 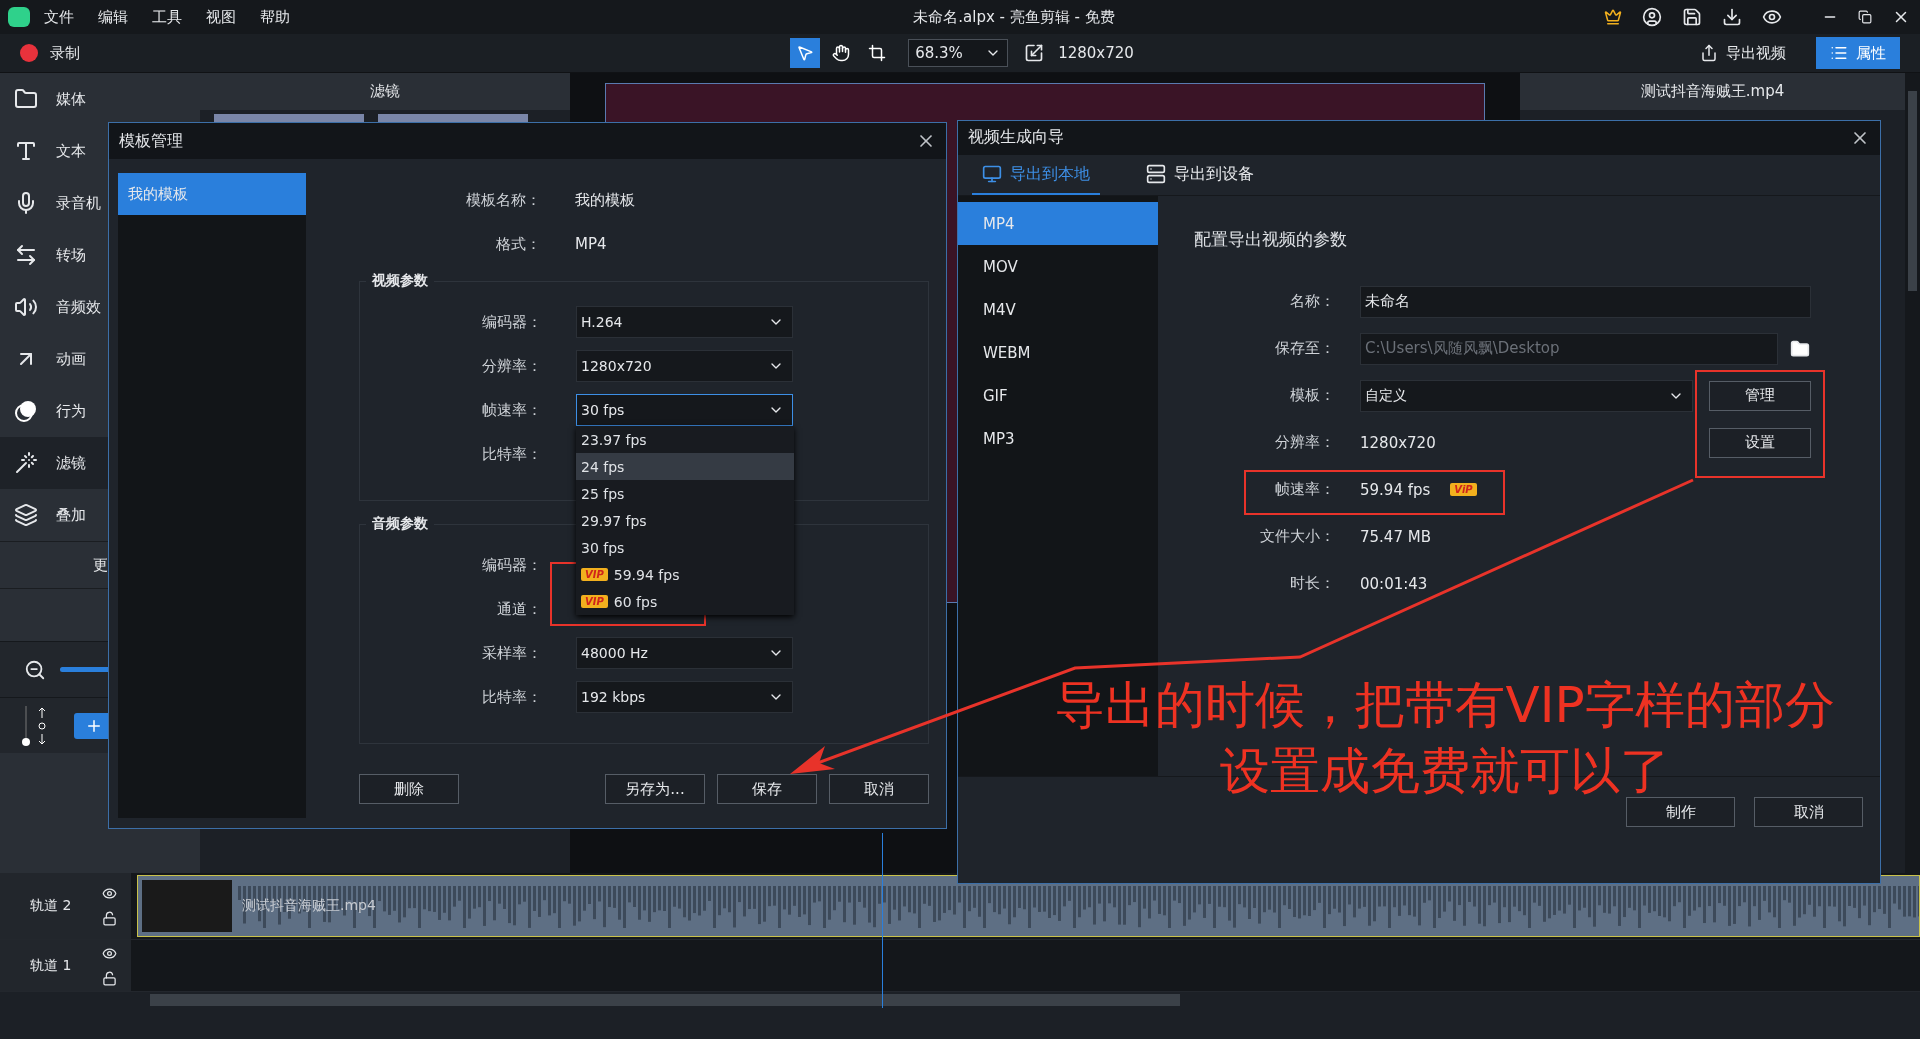 What do you see at coordinates (151, 141) in the screenshot?
I see `dialog-title: 模板管理` at bounding box center [151, 141].